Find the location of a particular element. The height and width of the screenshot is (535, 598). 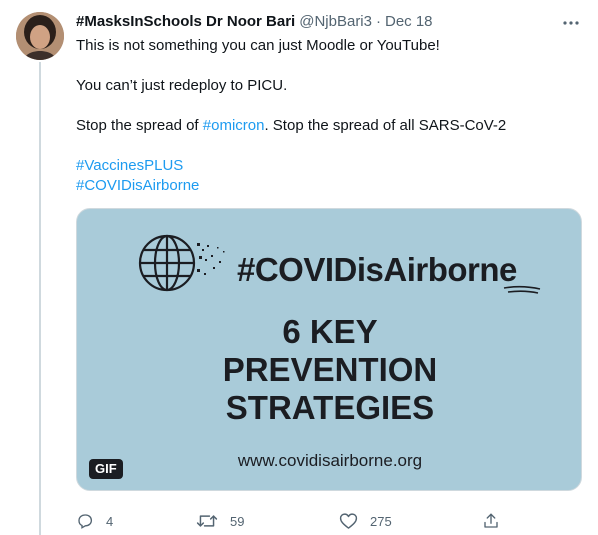

media-hashtag-text: #COVIDisAirborne is located at coordinates (377, 269).